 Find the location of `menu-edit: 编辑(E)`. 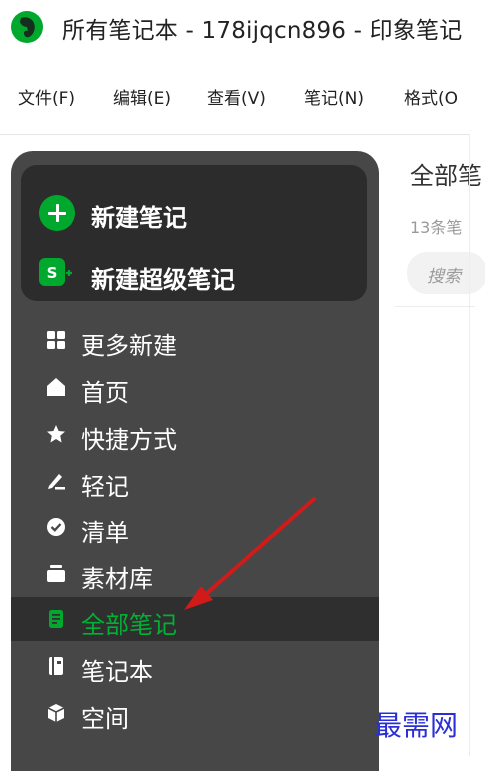

menu-edit: 编辑(E) is located at coordinates (142, 96).